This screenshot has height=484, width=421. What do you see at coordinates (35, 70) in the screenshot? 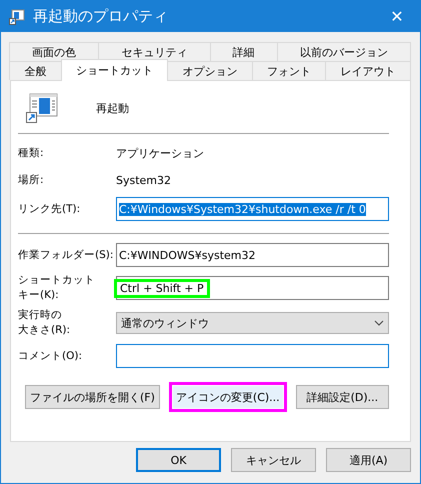
I see `tab: 全般` at bounding box center [35, 70].